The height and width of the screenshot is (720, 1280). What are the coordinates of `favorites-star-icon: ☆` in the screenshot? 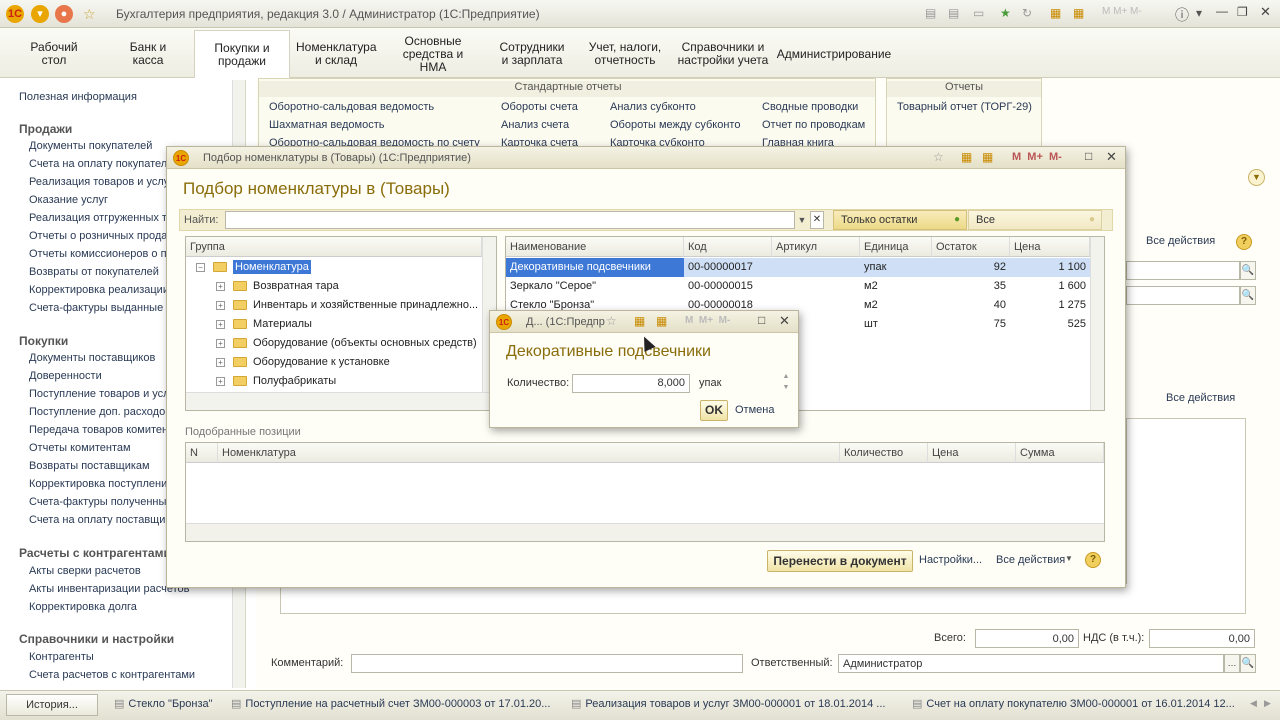 It's located at (89, 14).